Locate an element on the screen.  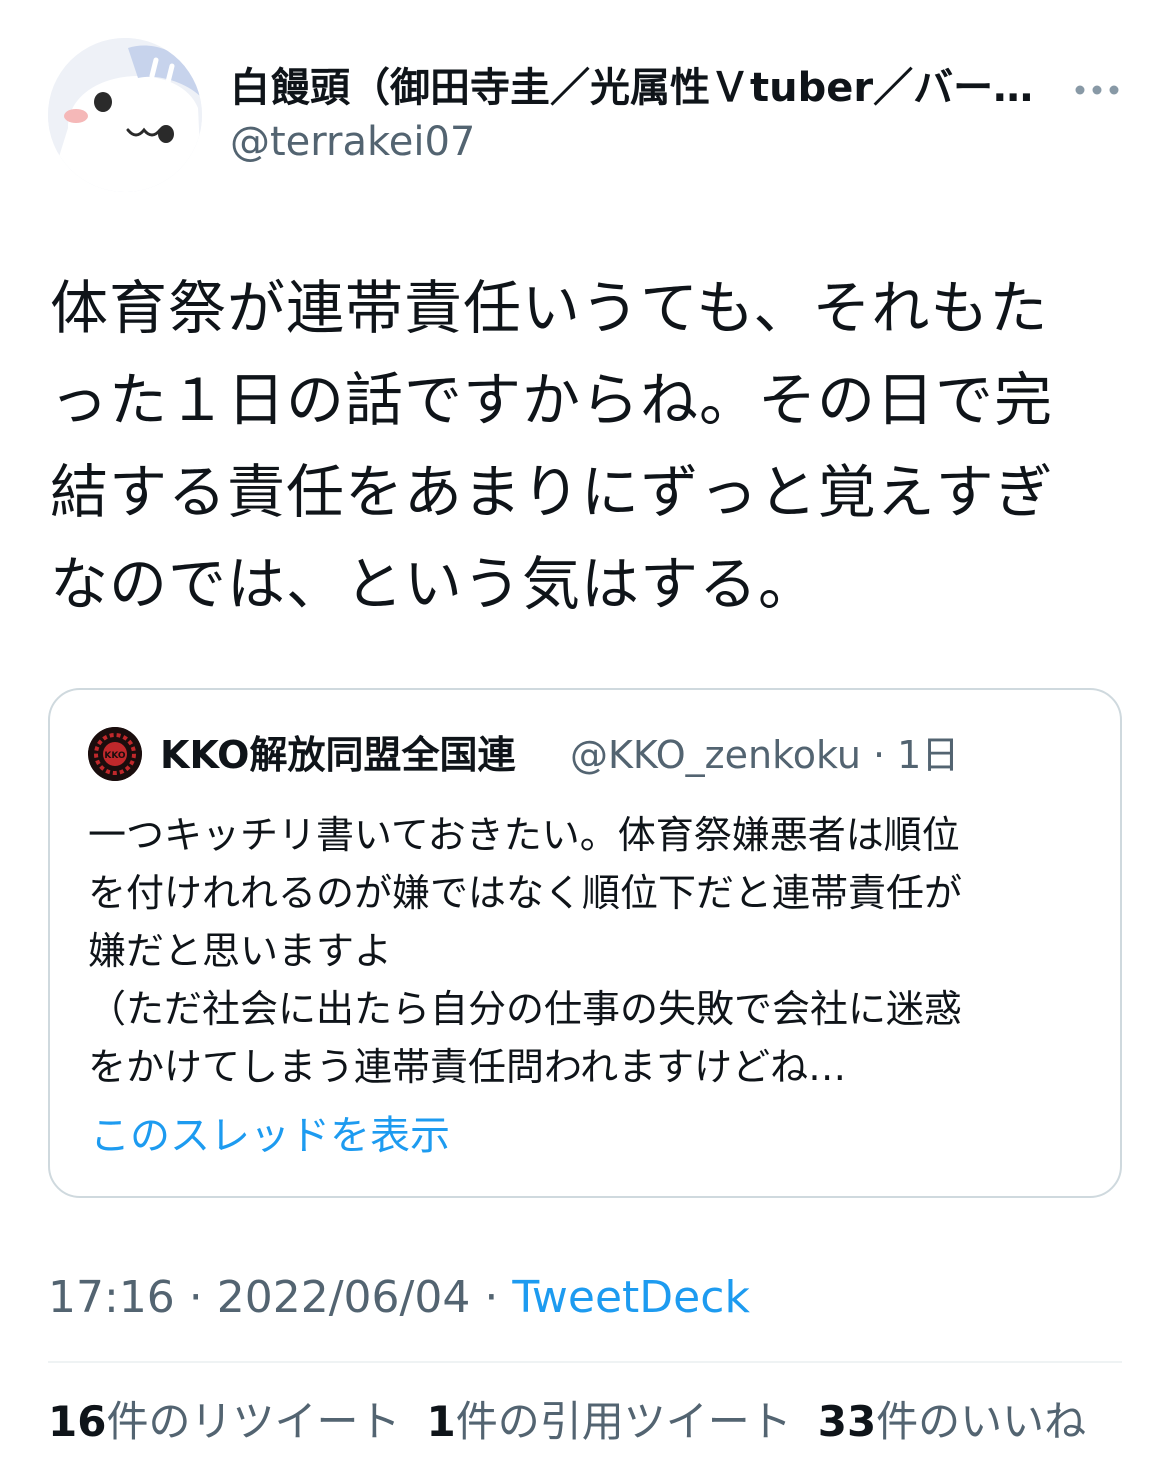
tweet-source-link: TweetDeck is located at coordinates (631, 1297).